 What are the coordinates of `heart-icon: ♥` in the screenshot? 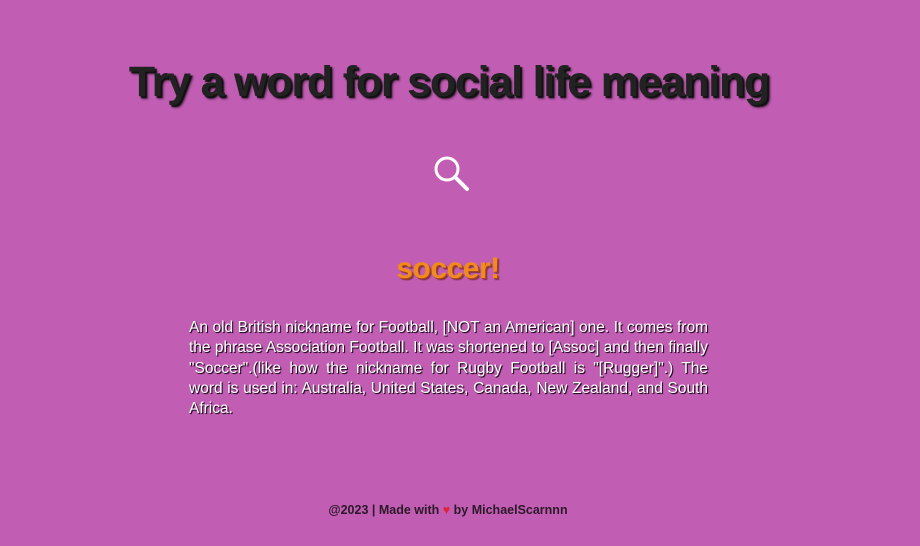 It's located at (446, 510).